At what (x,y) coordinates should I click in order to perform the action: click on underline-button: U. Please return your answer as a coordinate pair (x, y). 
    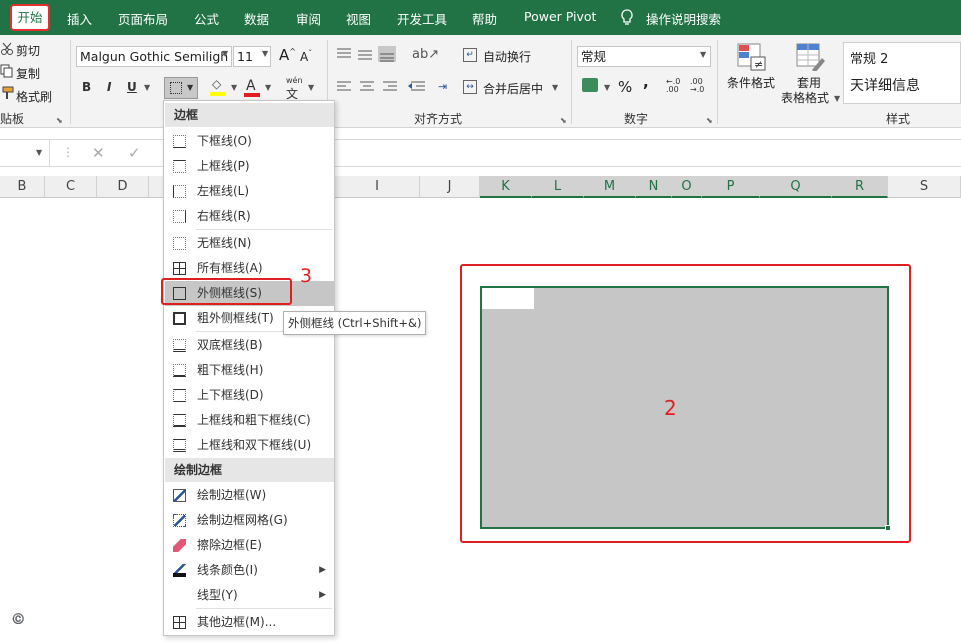
    Looking at the image, I should click on (132, 87).